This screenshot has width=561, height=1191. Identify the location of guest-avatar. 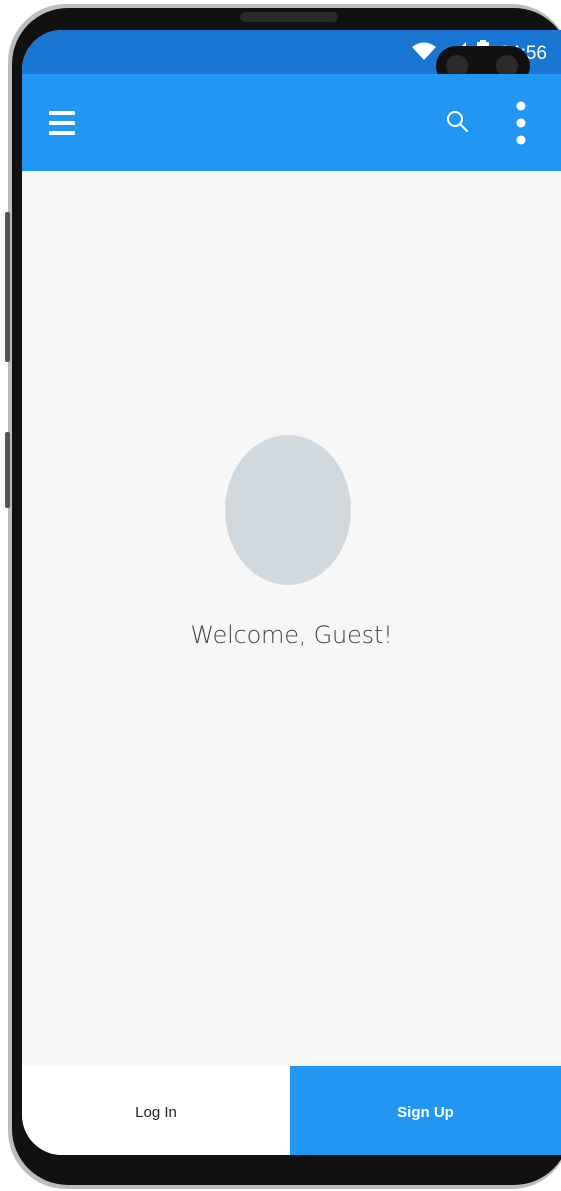
(288, 510).